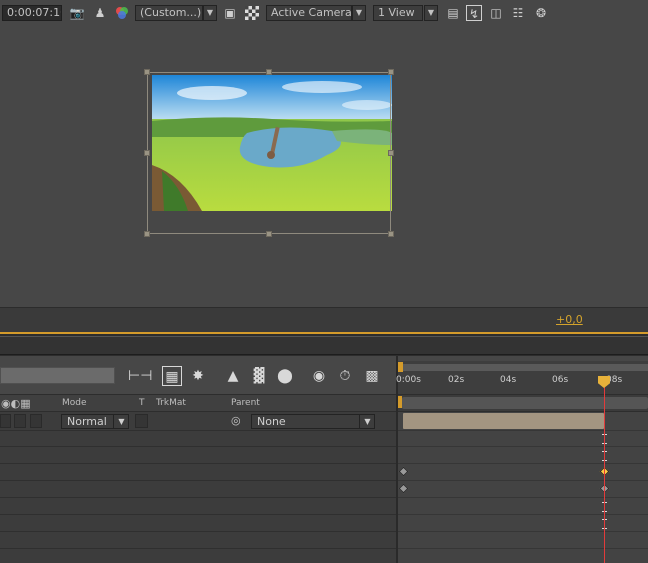 This screenshot has width=648, height=563. Describe the element at coordinates (523, 487) in the screenshot. I see `timeline-tracks` at that location.